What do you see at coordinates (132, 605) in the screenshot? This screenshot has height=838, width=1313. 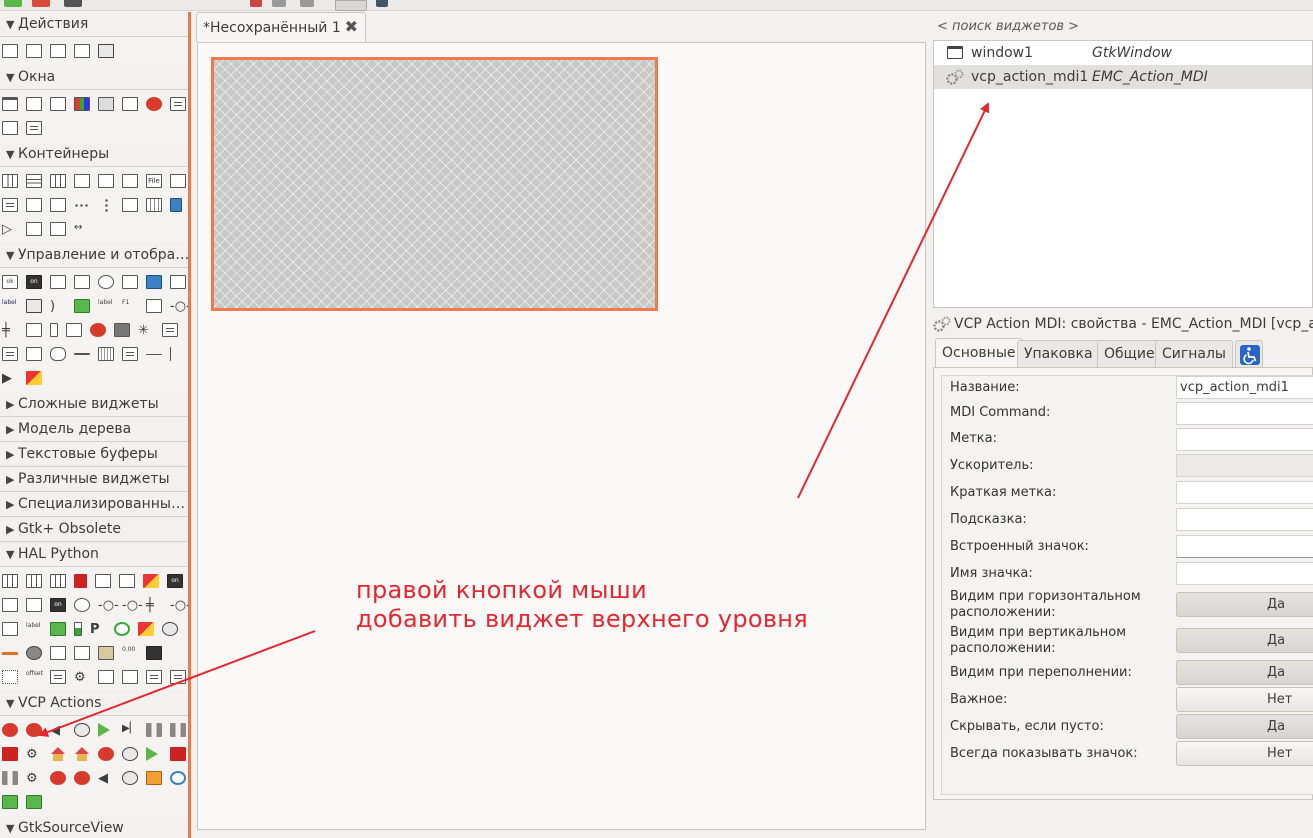 I see `hal-hscale2-icon: -○-` at bounding box center [132, 605].